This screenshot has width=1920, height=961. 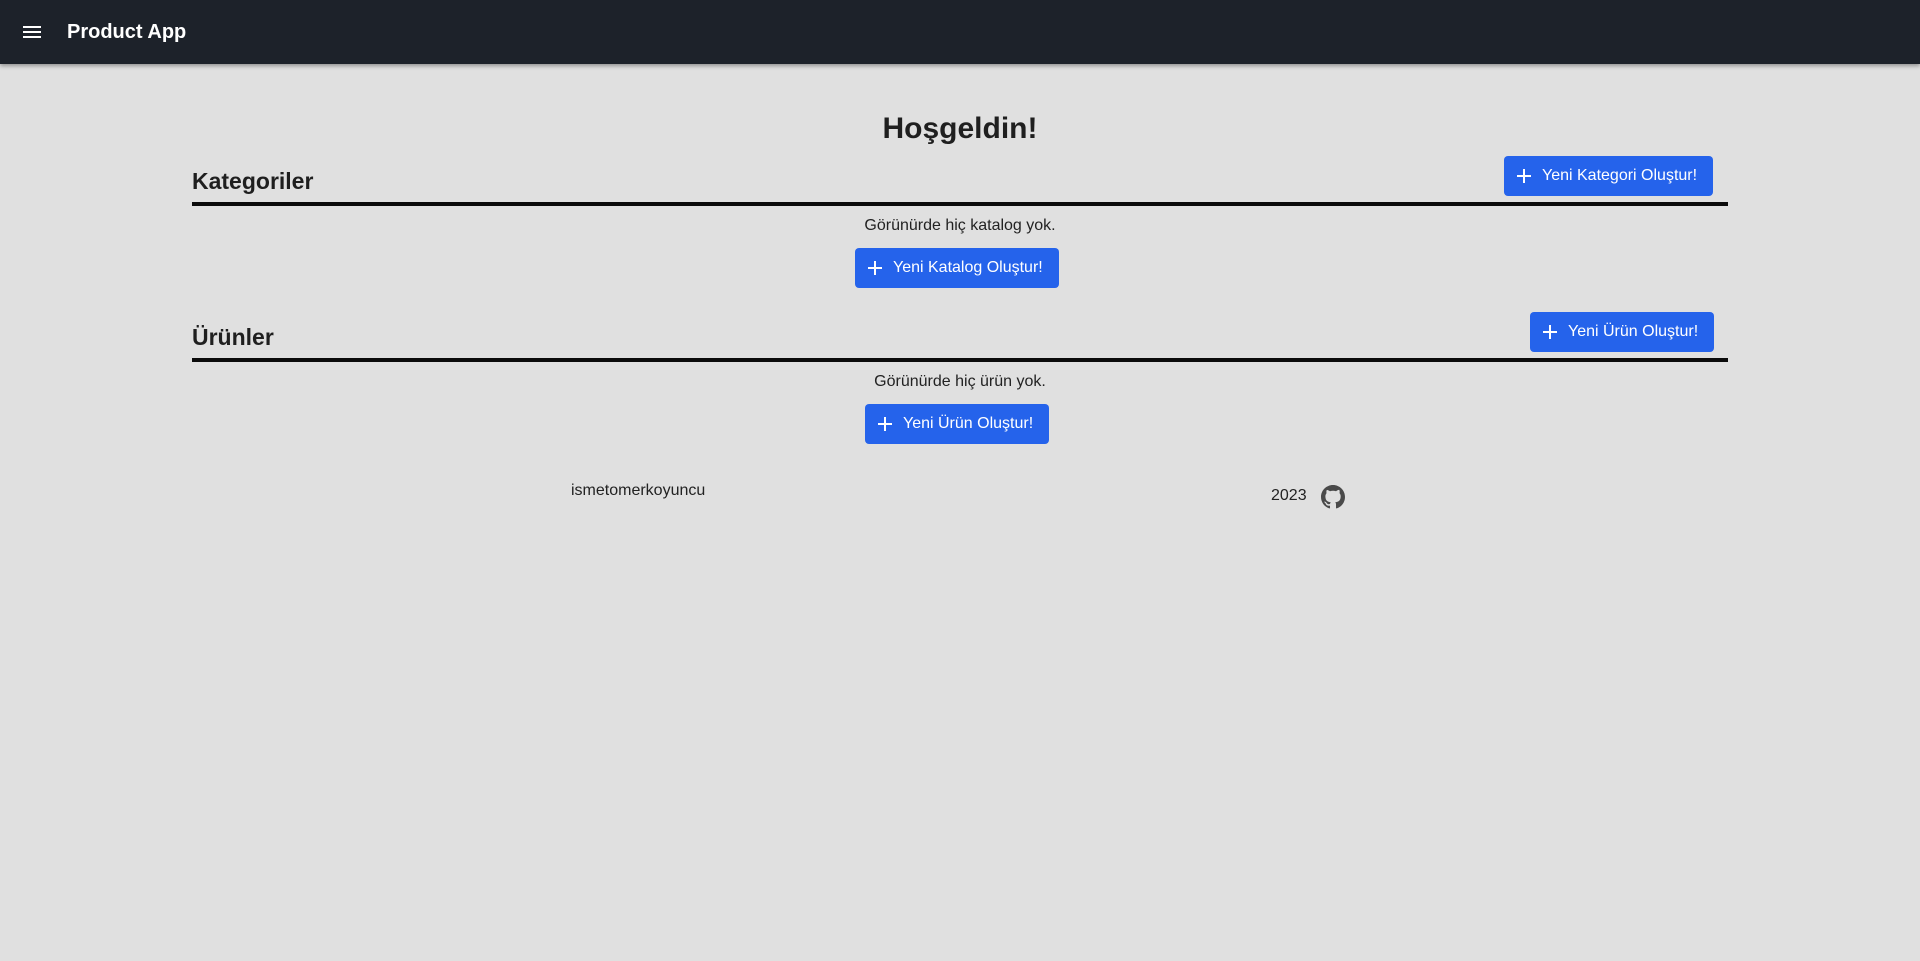 I want to click on menu-icon, so click(x=32, y=32).